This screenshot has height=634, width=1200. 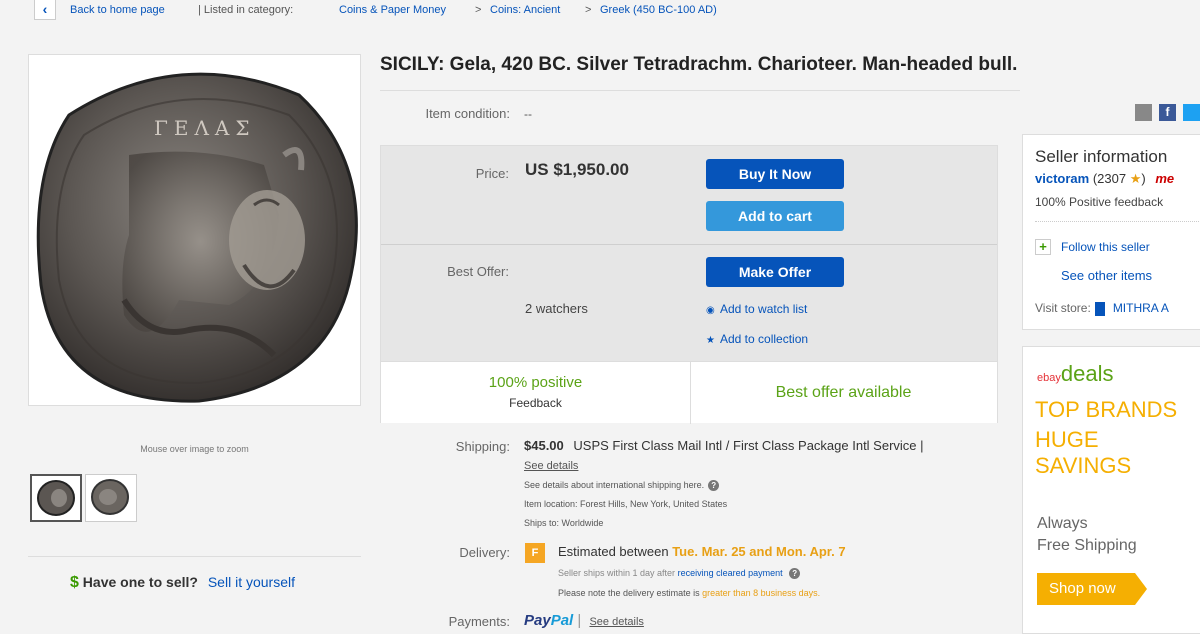 I want to click on breadcrumb-item-greek: Greek (450 BC-100 AD), so click(x=658, y=10).